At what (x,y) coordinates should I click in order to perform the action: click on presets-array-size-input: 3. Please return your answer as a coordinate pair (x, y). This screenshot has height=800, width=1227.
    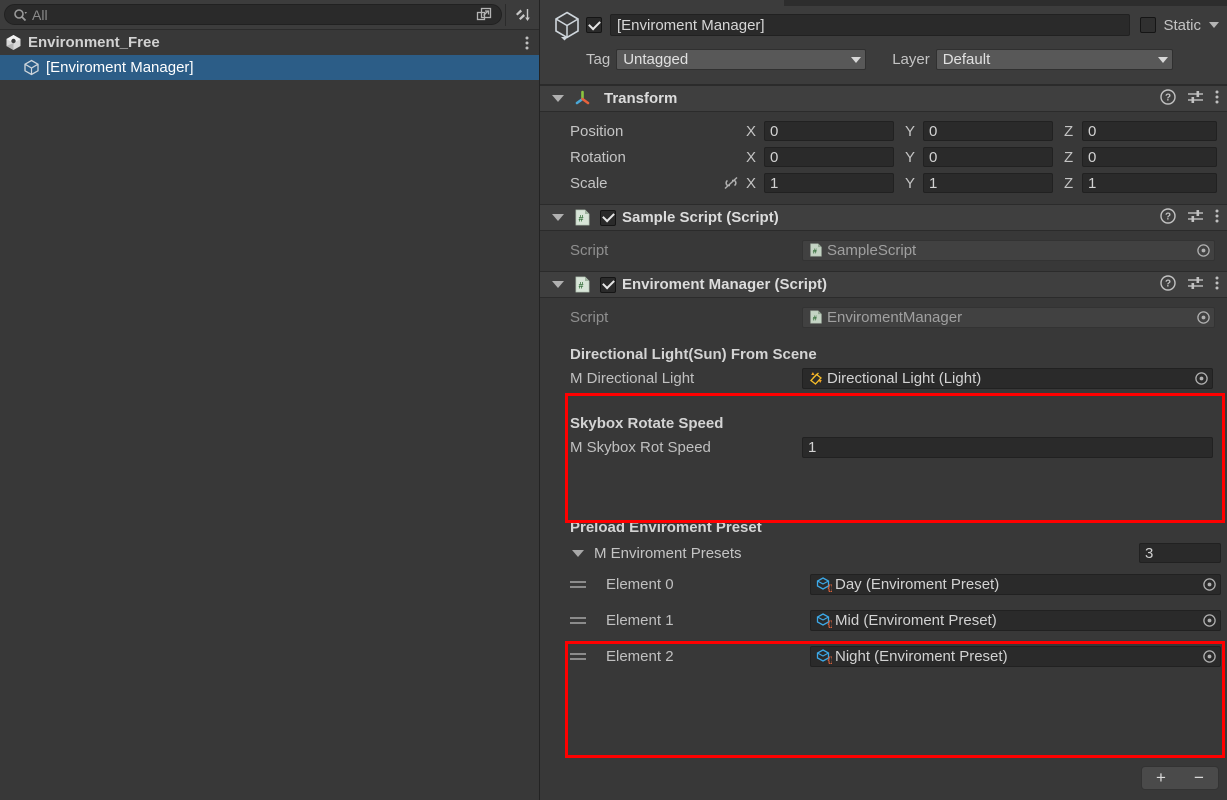
    Looking at the image, I should click on (1180, 553).